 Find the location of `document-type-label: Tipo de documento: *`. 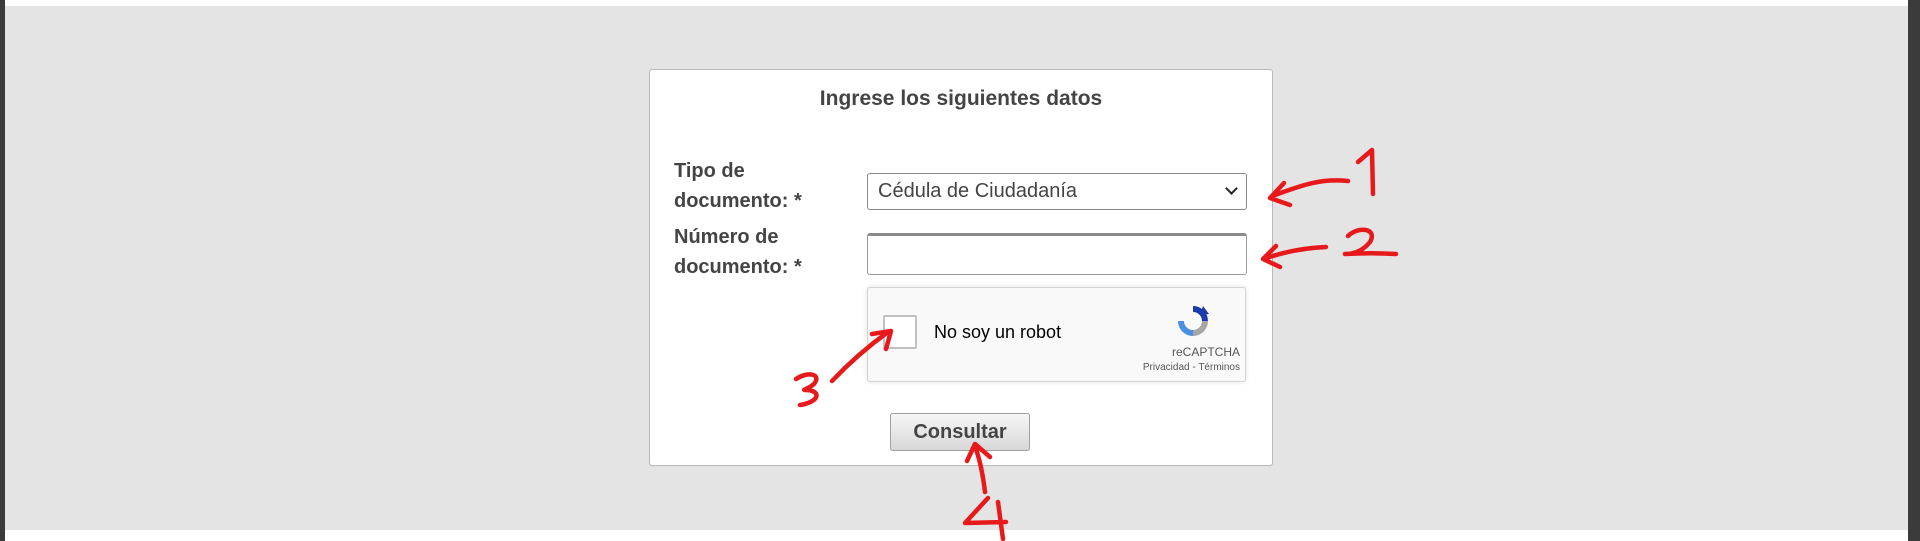

document-type-label: Tipo de documento: * is located at coordinates (754, 186).